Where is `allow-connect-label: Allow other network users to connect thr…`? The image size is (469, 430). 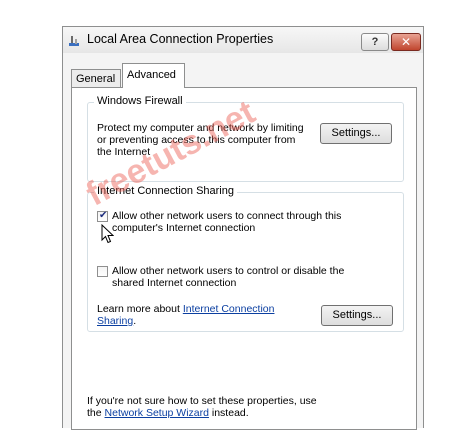
allow-connect-label: Allow other network users to connect thr… is located at coordinates (244, 222).